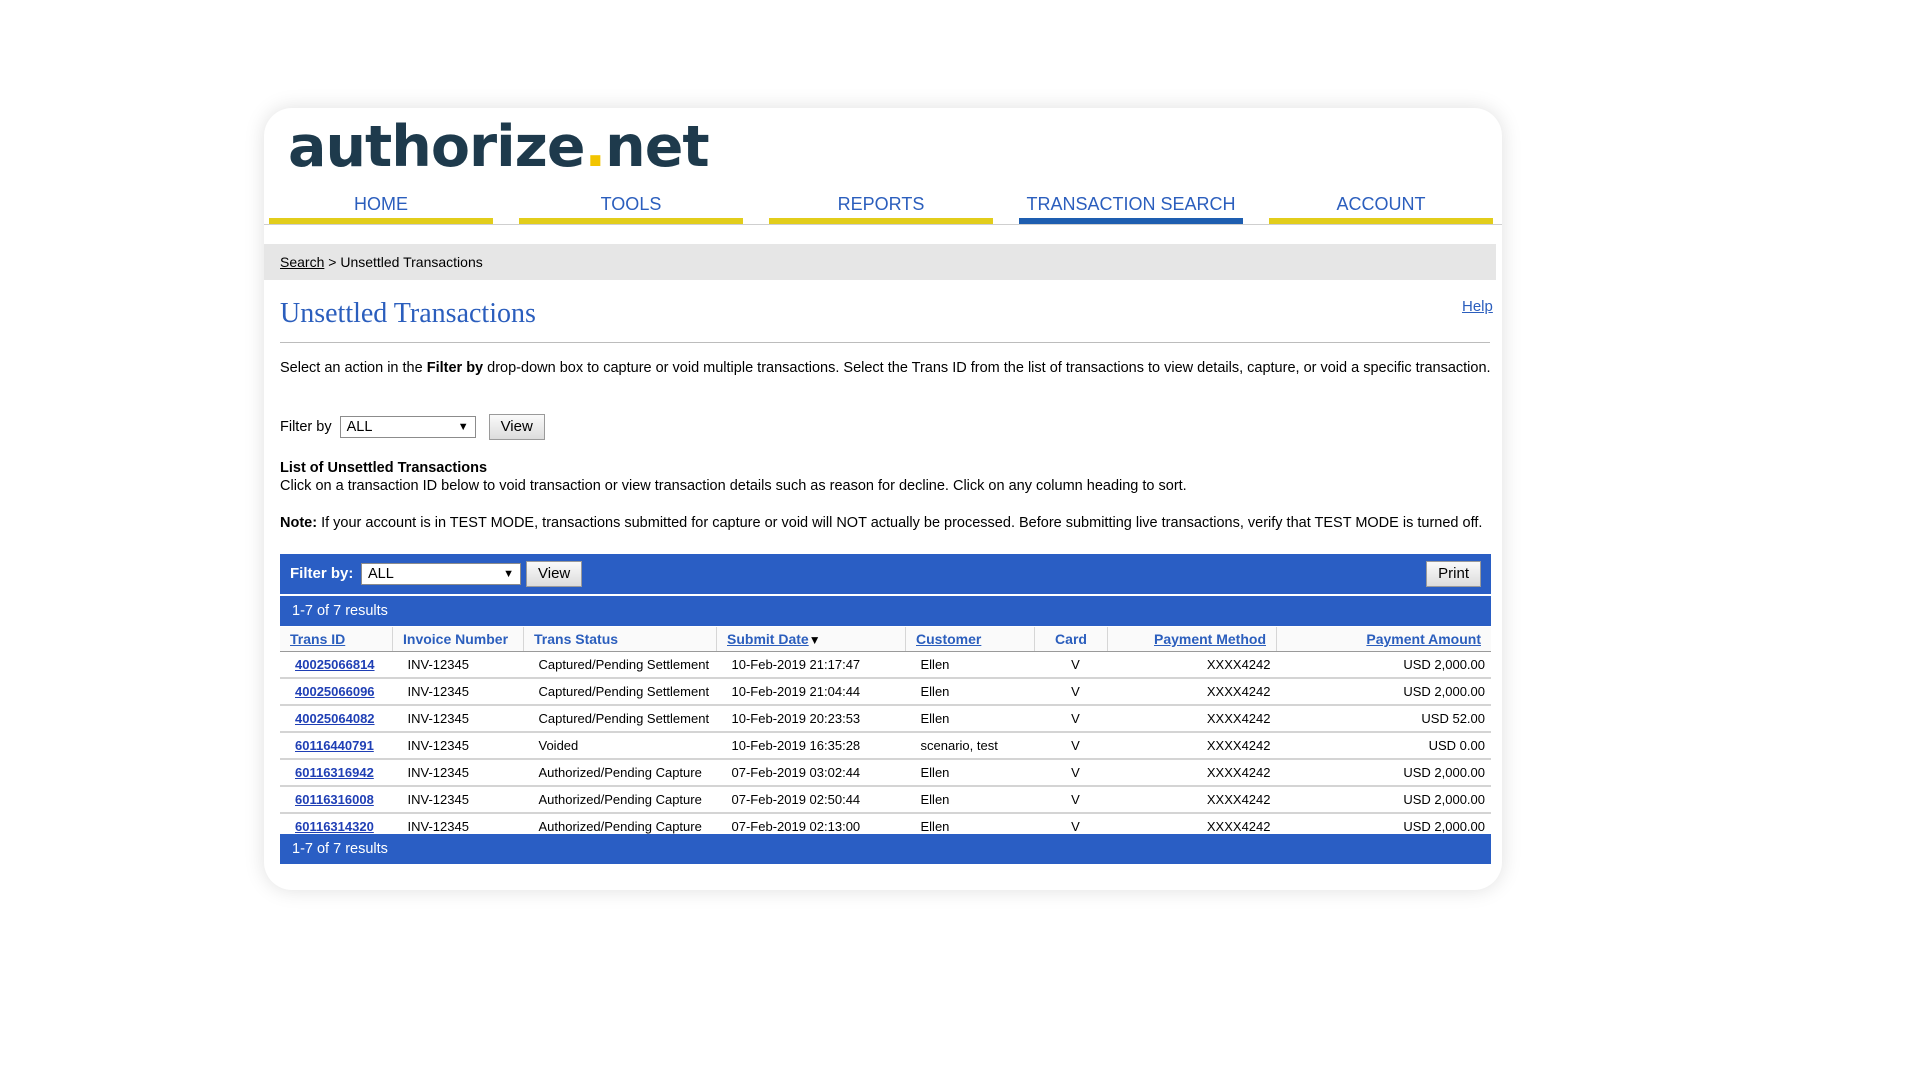 The width and height of the screenshot is (1920, 1080). What do you see at coordinates (322, 573) in the screenshot?
I see `table-filter-label: Filter by:` at bounding box center [322, 573].